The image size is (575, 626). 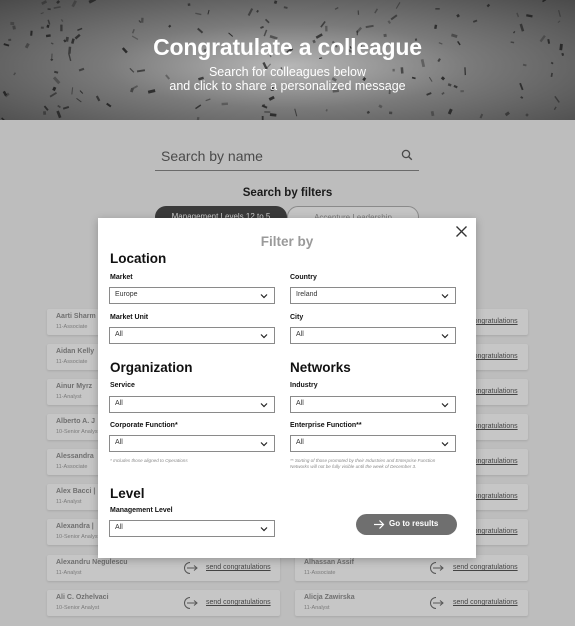 I want to click on market-unit-select: All, so click(x=192, y=335).